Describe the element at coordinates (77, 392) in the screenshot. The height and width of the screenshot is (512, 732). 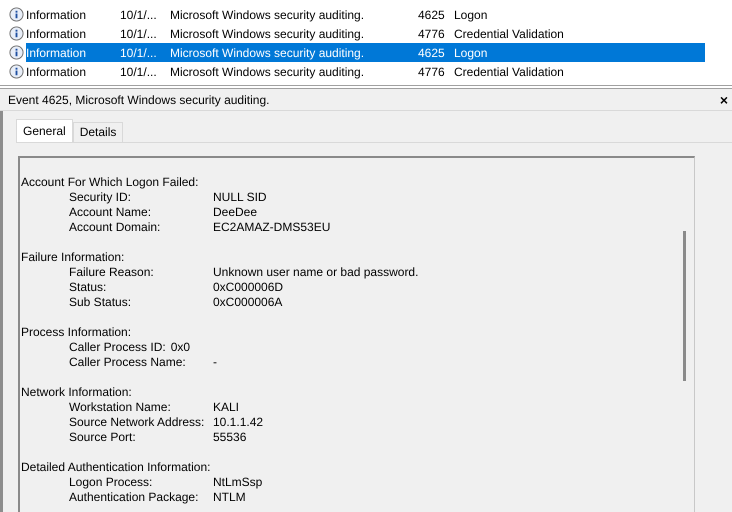
I see `section-heading: Network Information:` at that location.